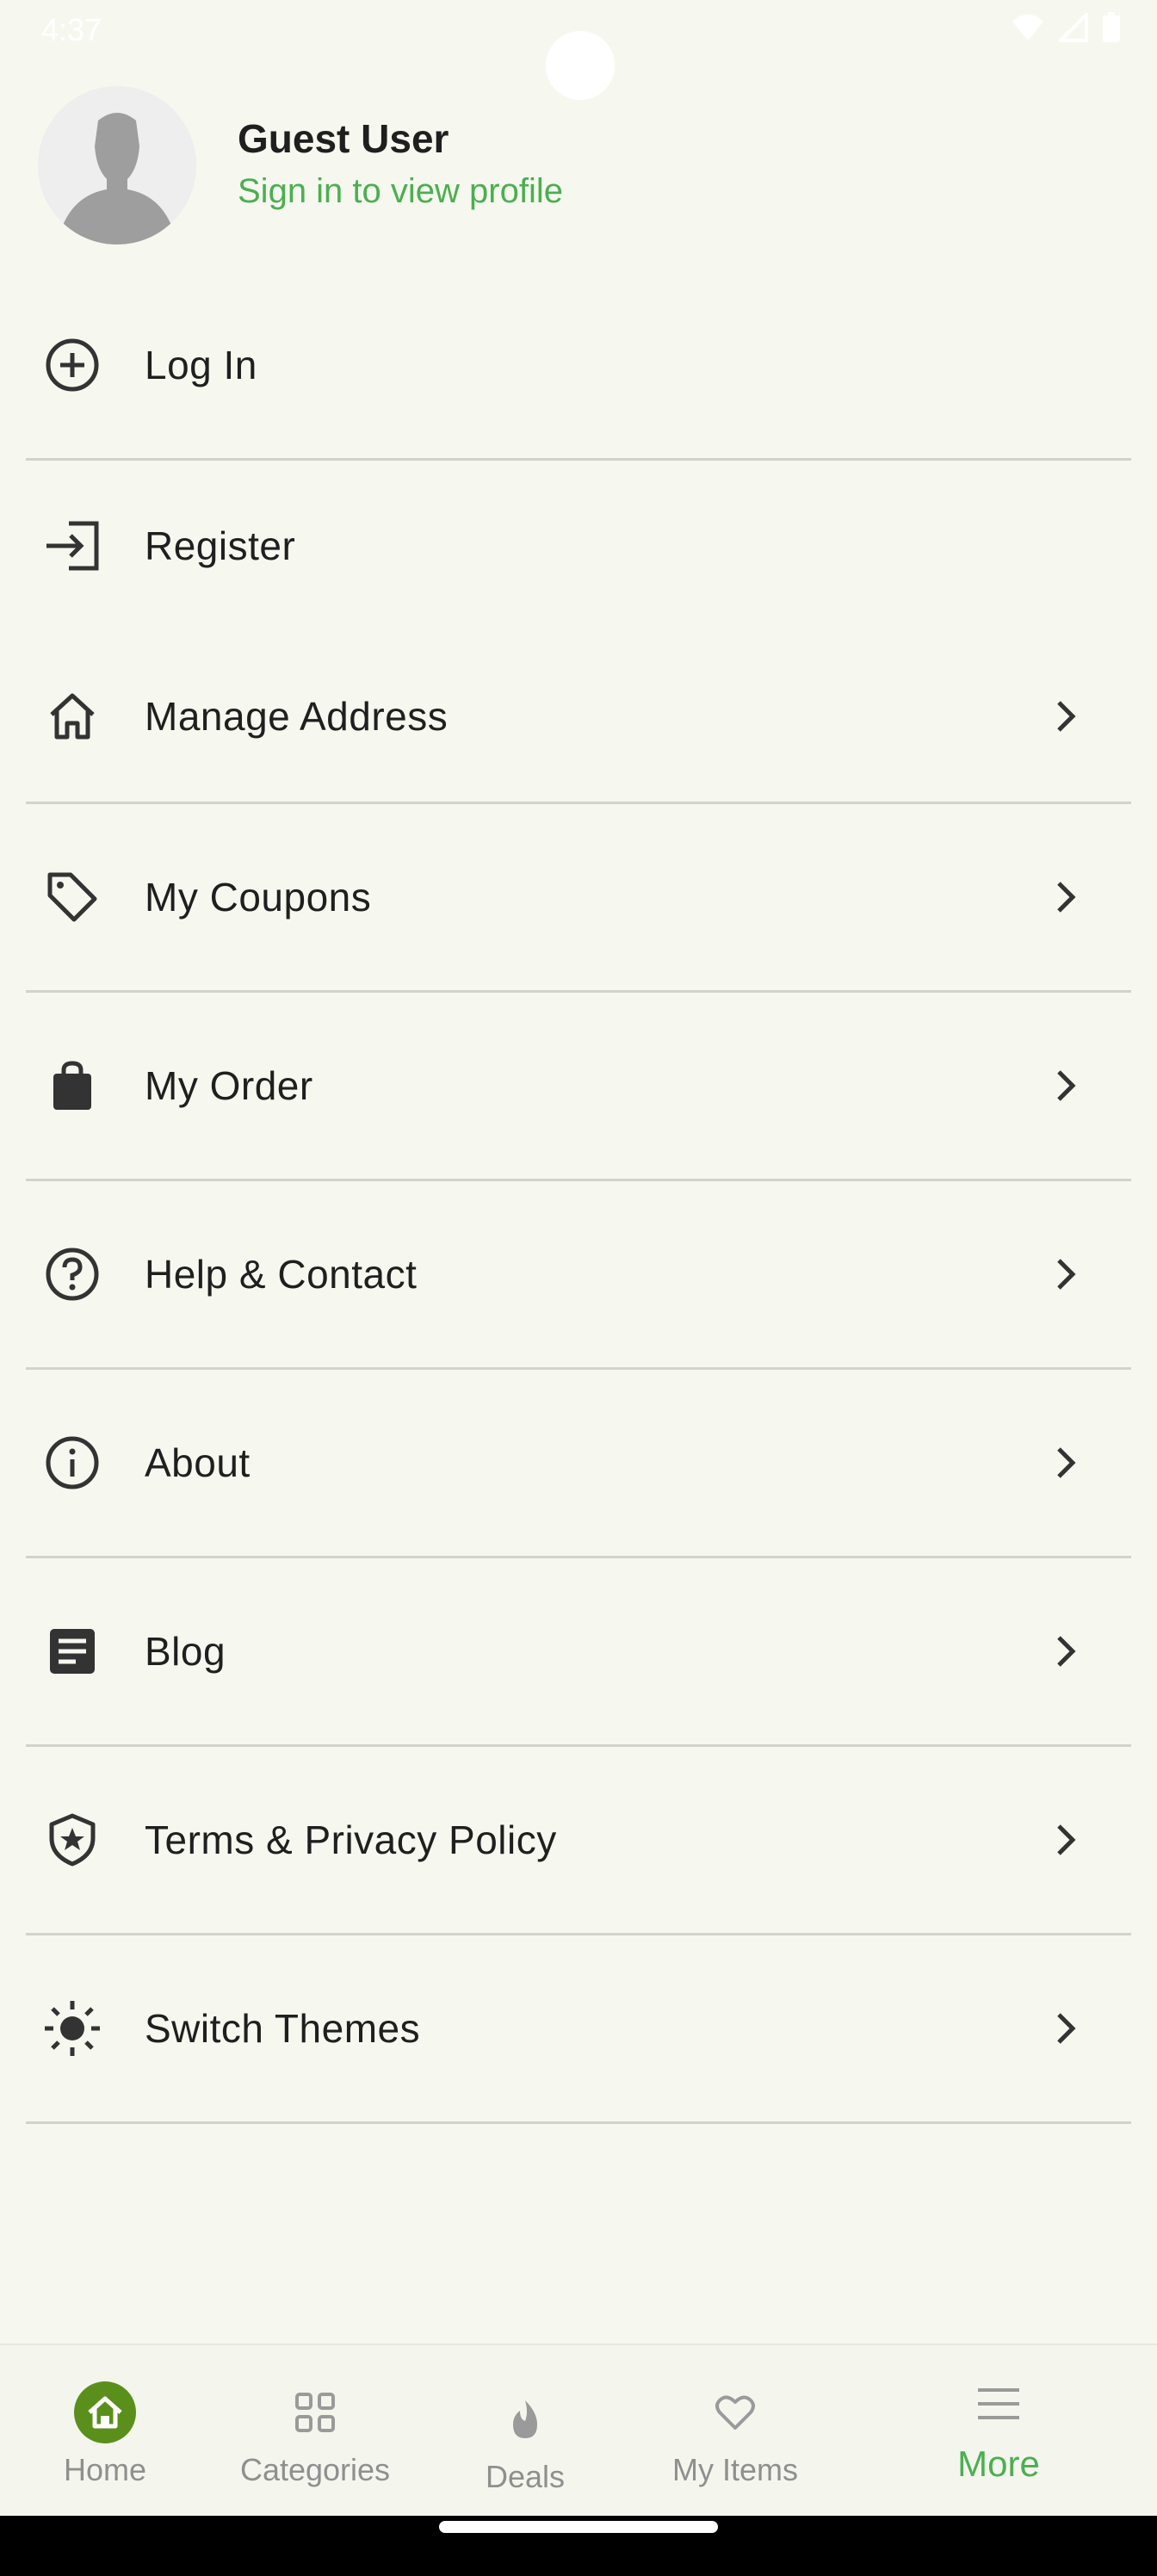 Image resolution: width=1157 pixels, height=2576 pixels. I want to click on menu-item-label: Log In, so click(201, 365).